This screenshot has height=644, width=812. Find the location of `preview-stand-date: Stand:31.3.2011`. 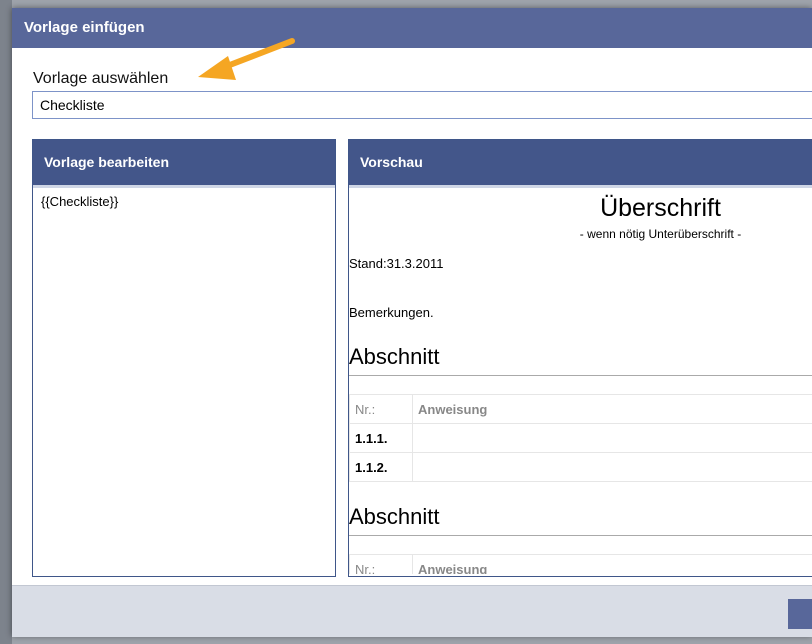

preview-stand-date: Stand:31.3.2011 is located at coordinates (396, 263).